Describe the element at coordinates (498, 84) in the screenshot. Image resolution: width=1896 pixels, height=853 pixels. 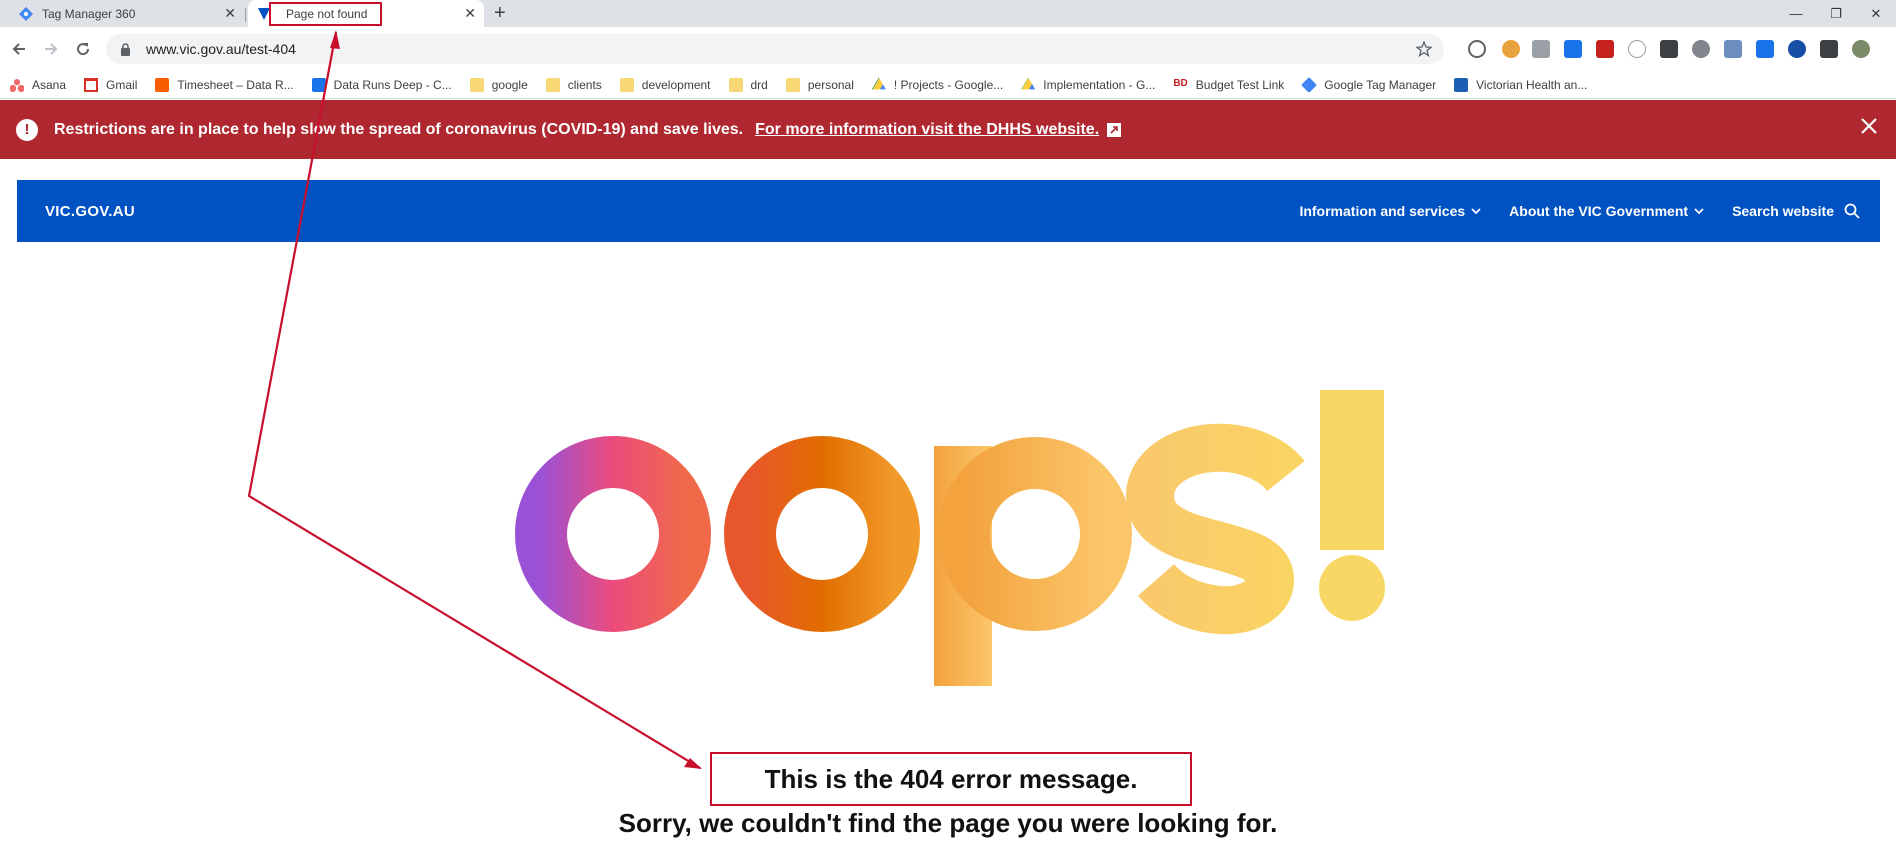
I see `bookmark-folder-google: google` at that location.